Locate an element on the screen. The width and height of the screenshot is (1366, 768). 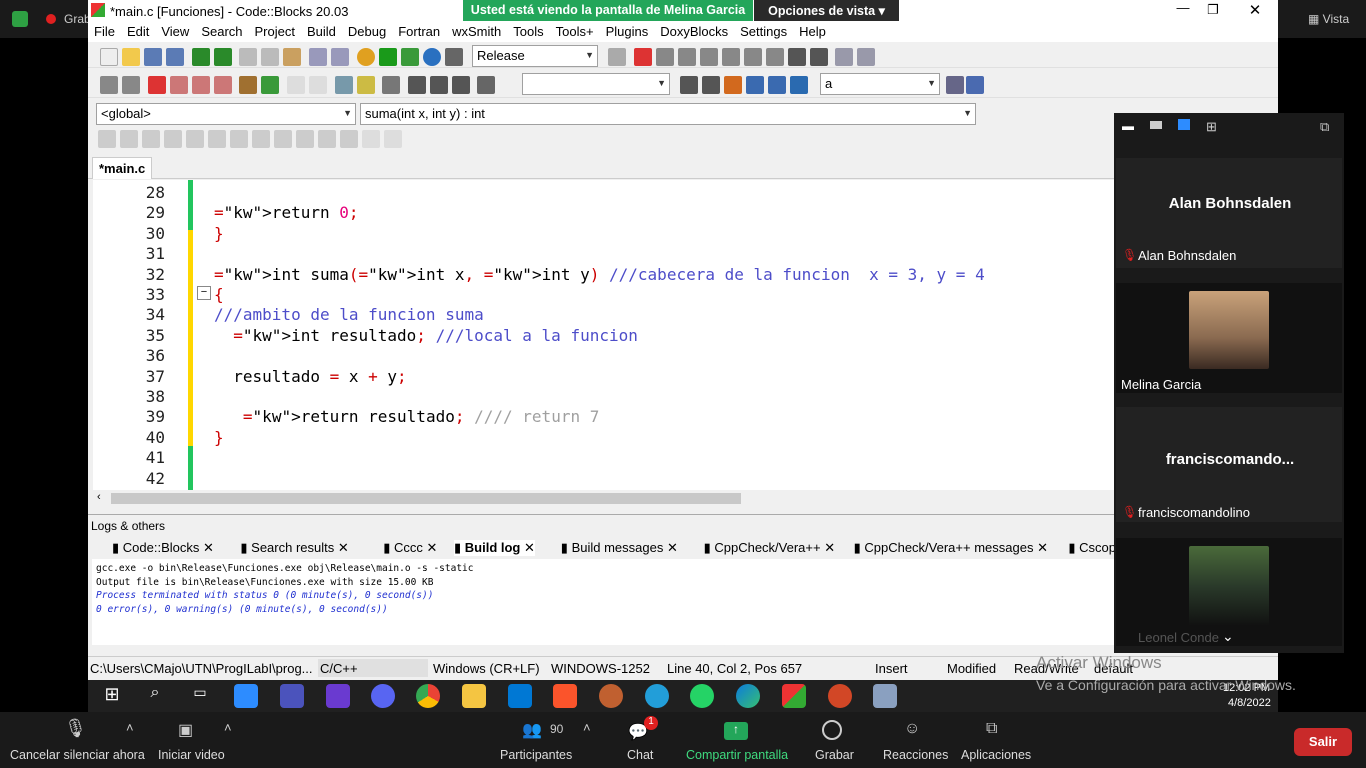
run-icon is located at coordinates (387, 57).